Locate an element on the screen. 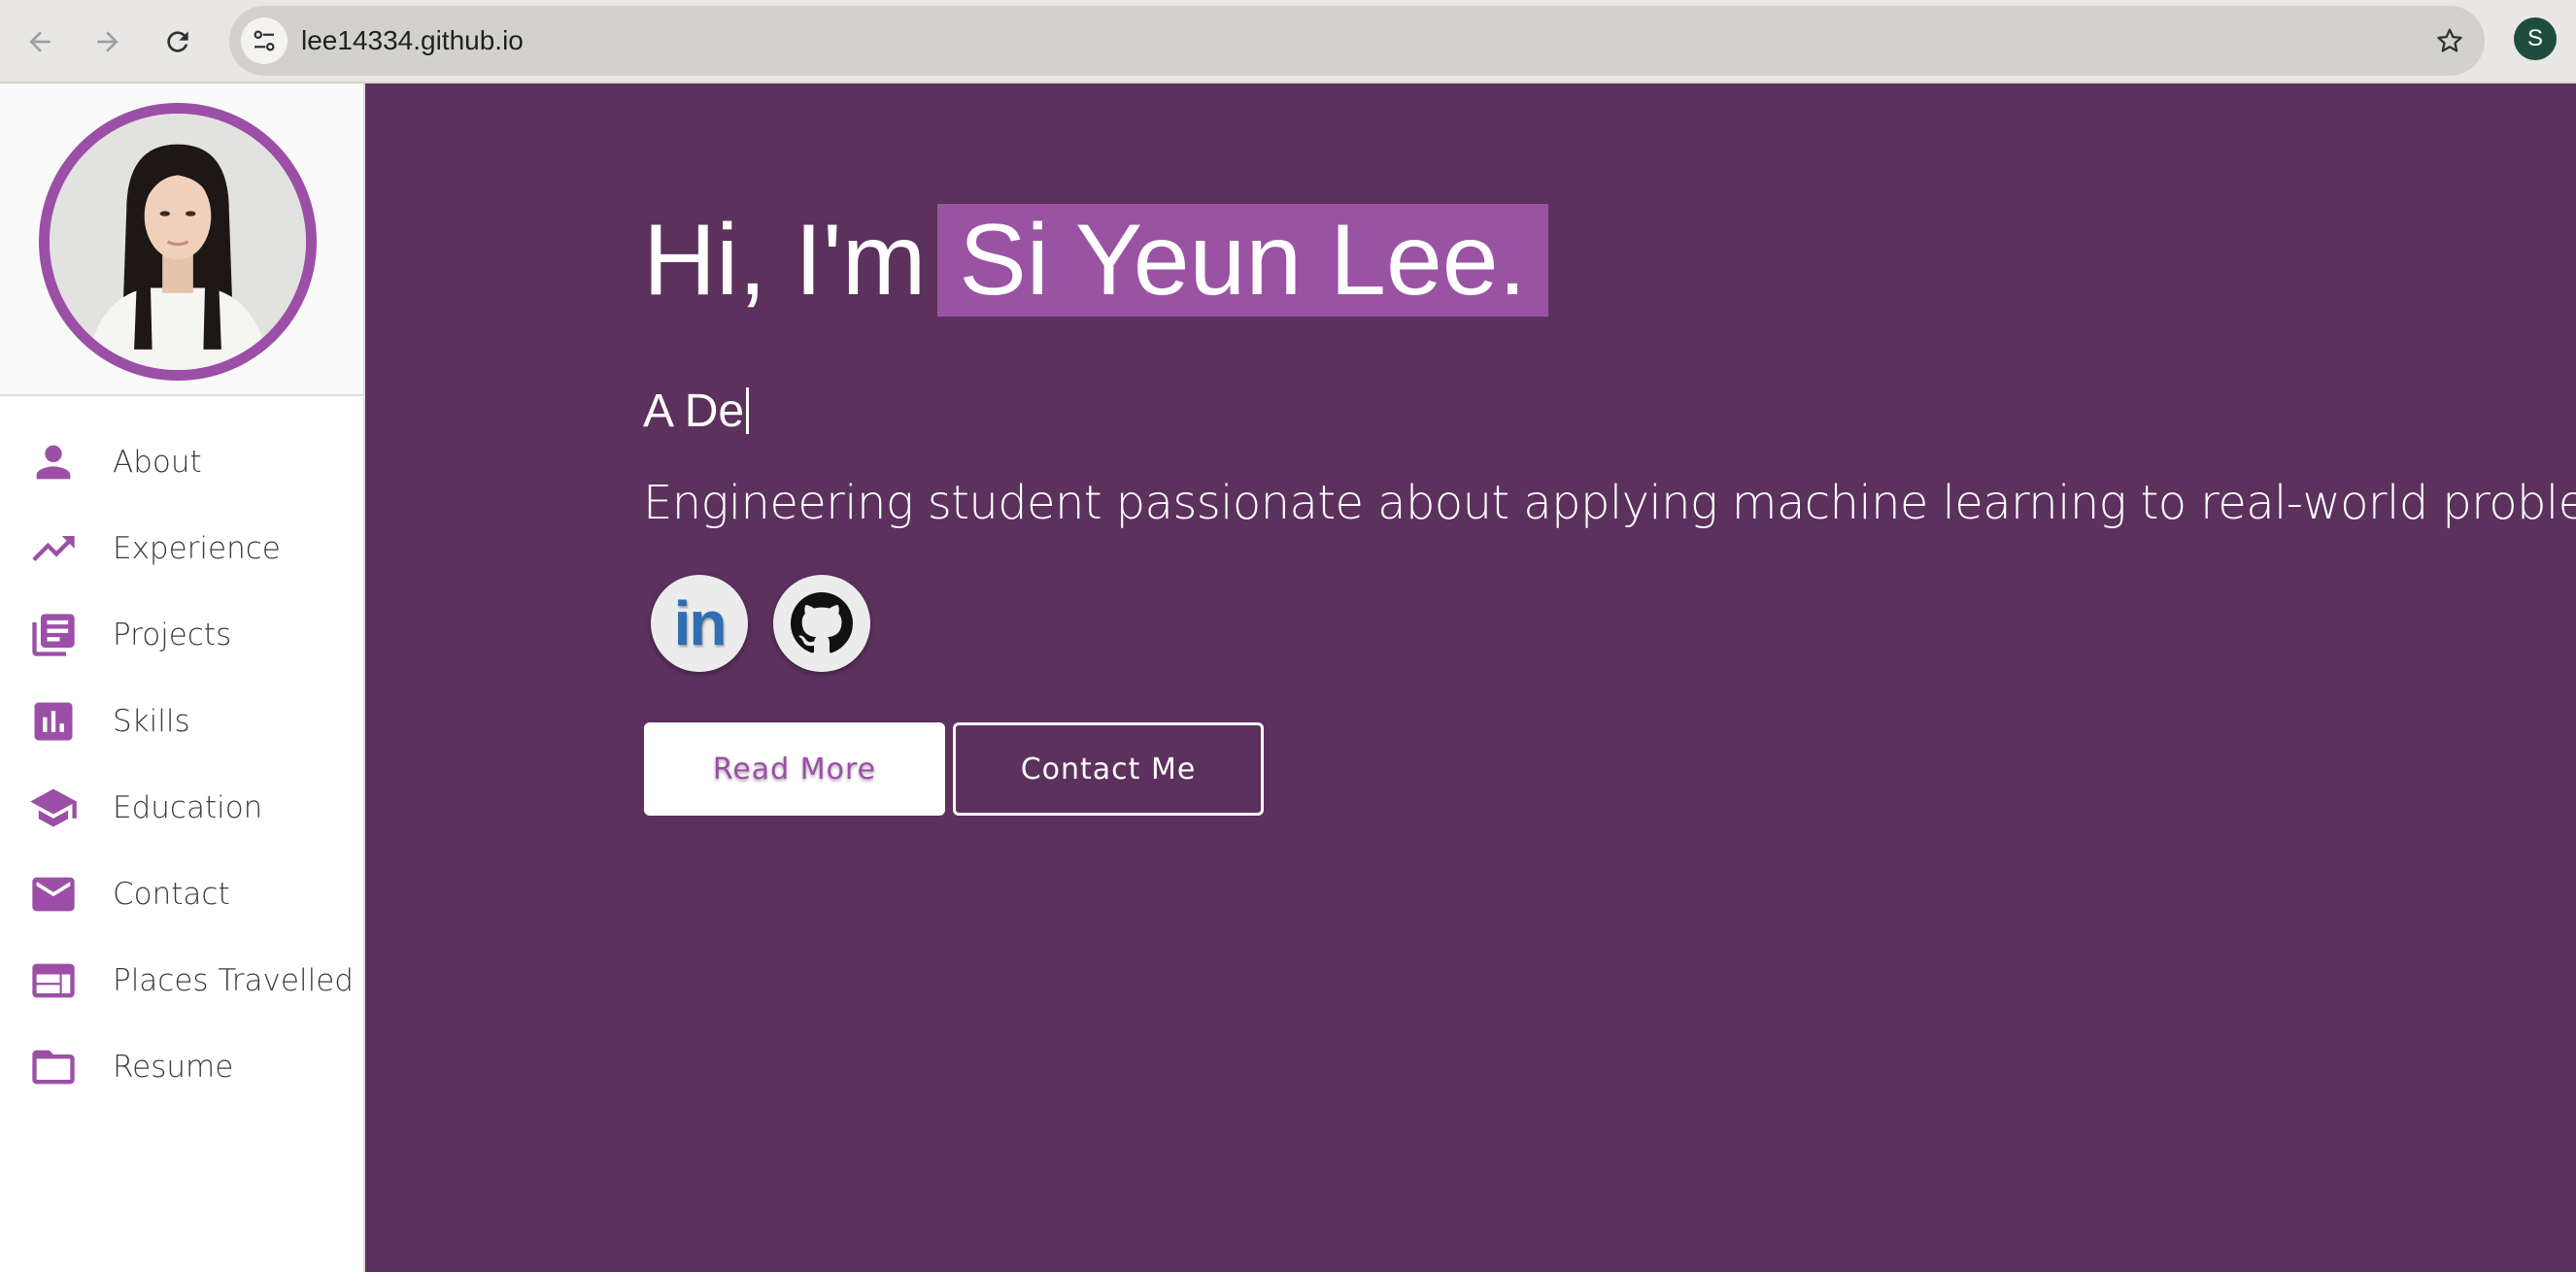 The height and width of the screenshot is (1272, 2576). sidebar-item-contact: Contact is located at coordinates (181, 894).